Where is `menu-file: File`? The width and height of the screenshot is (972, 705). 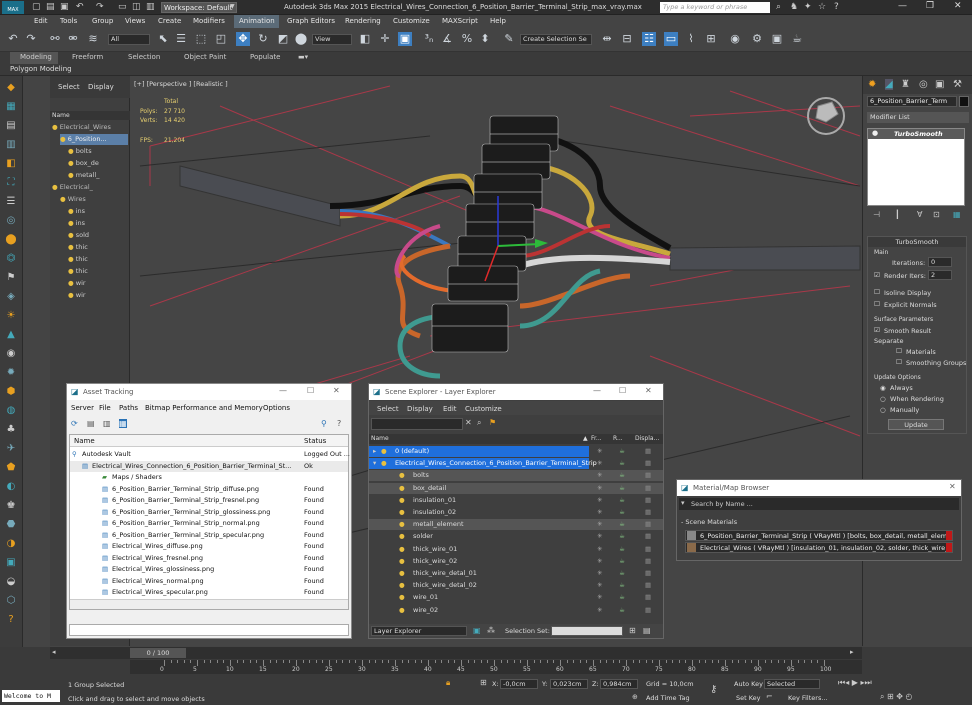 menu-file: File is located at coordinates (105, 408).